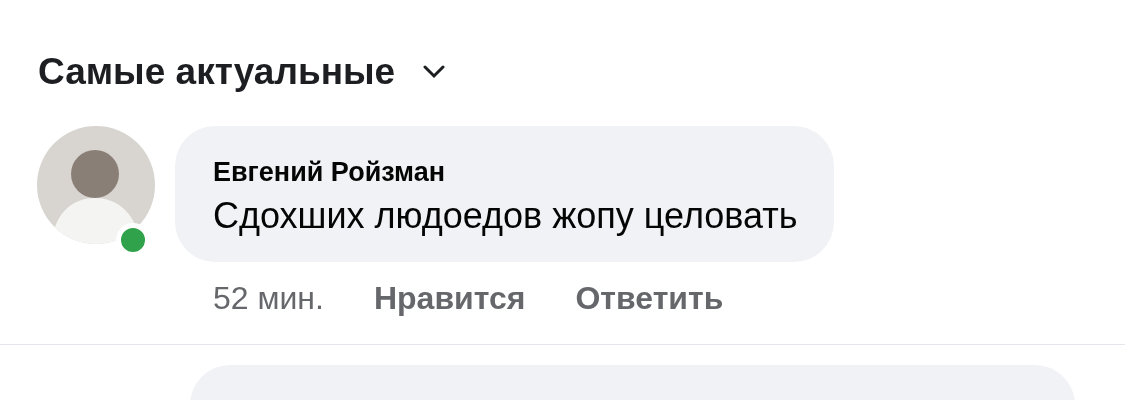 The width and height of the screenshot is (1125, 400). What do you see at coordinates (505, 172) in the screenshot?
I see `author-name: Евгений Ройзман` at bounding box center [505, 172].